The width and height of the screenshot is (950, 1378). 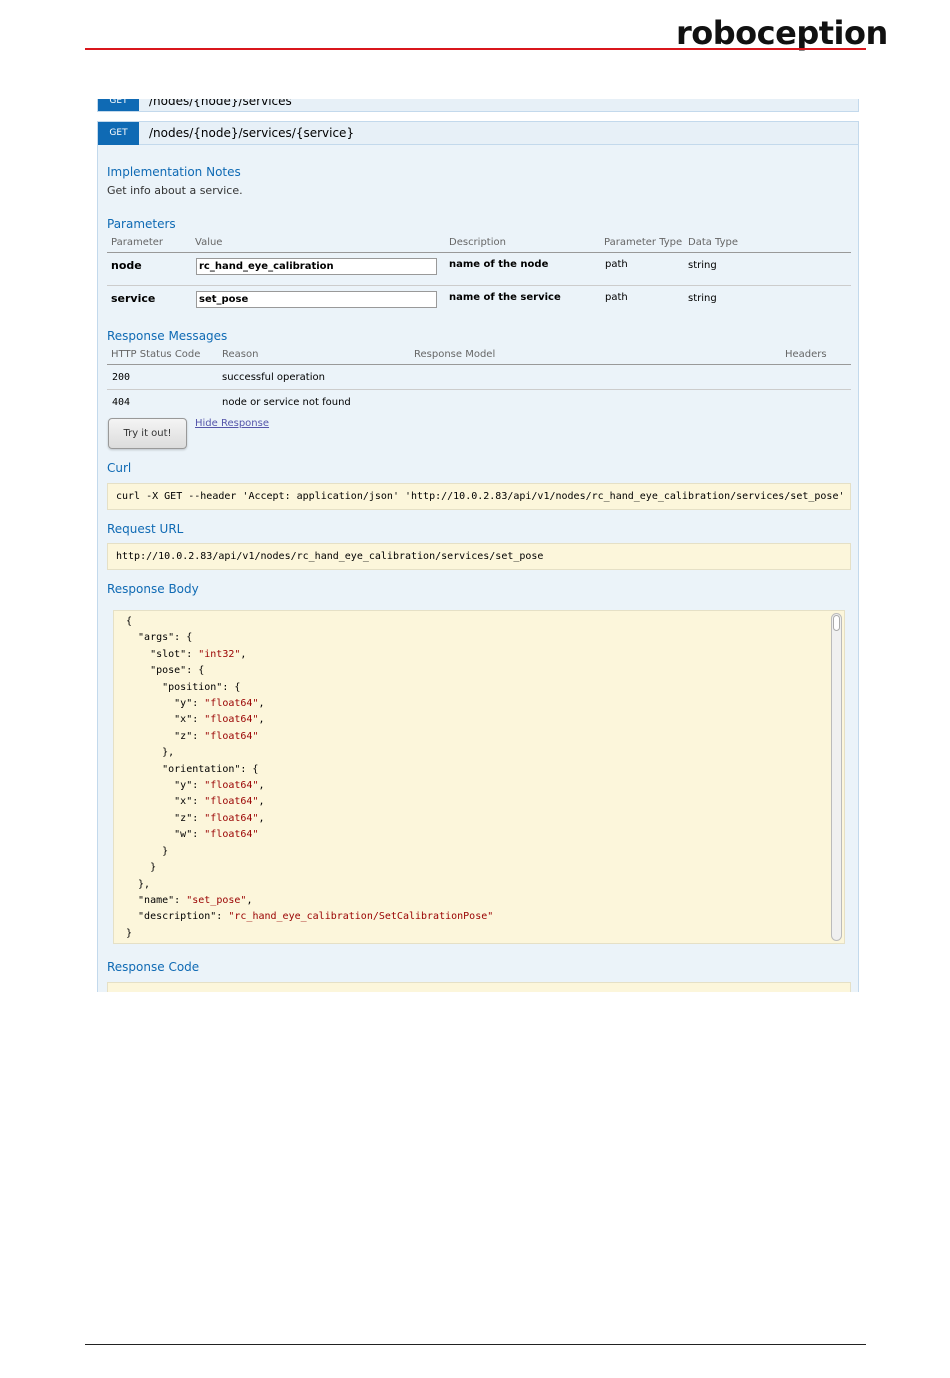 What do you see at coordinates (167, 336) in the screenshot?
I see `response-messages-title: Response Messages` at bounding box center [167, 336].